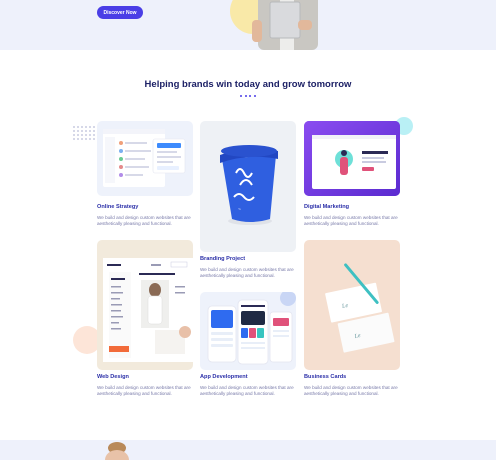 This screenshot has height=460, width=496. What do you see at coordinates (251, 328) in the screenshot?
I see `mobile-app-mockup-image` at bounding box center [251, 328].